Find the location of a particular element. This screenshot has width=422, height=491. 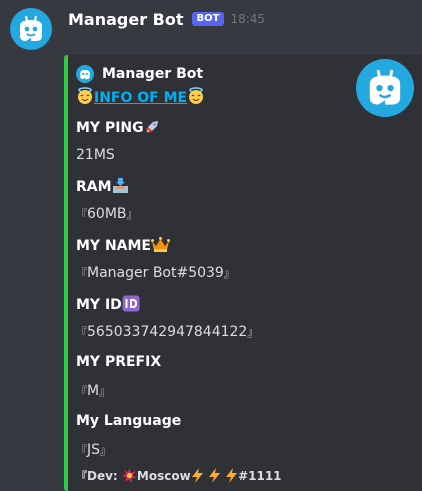

author-robot-icon is located at coordinates (85, 74).